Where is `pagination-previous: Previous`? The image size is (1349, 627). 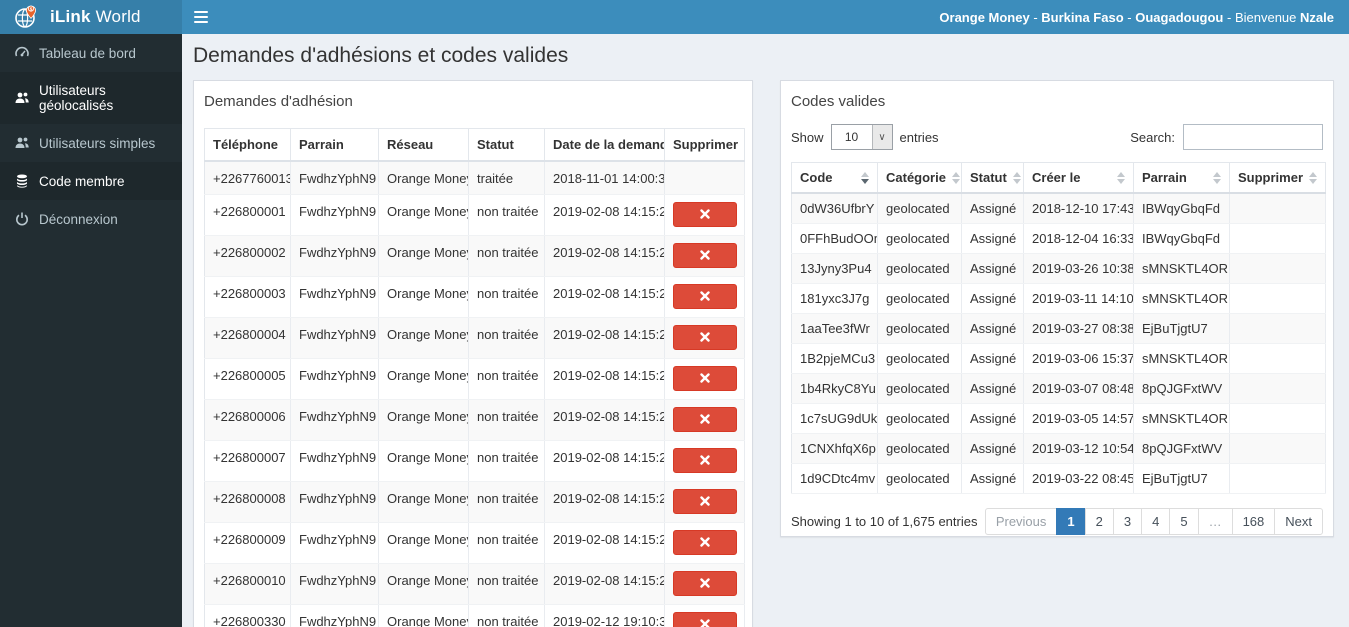 pagination-previous: Previous is located at coordinates (1021, 521).